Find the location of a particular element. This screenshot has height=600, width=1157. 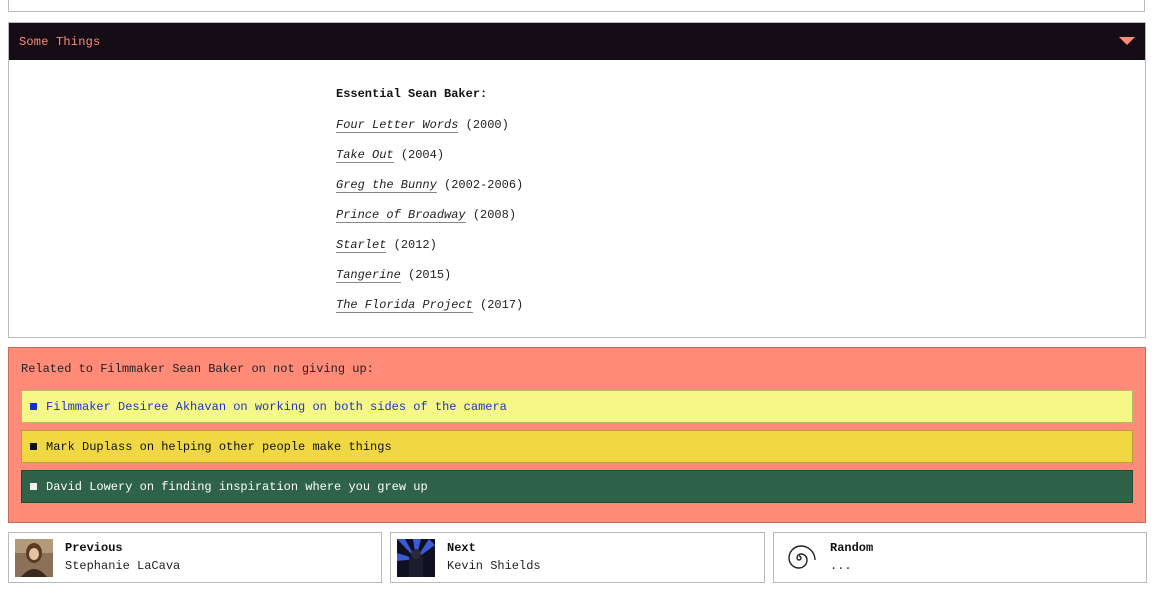

film-year: (2008) is located at coordinates (494, 215).